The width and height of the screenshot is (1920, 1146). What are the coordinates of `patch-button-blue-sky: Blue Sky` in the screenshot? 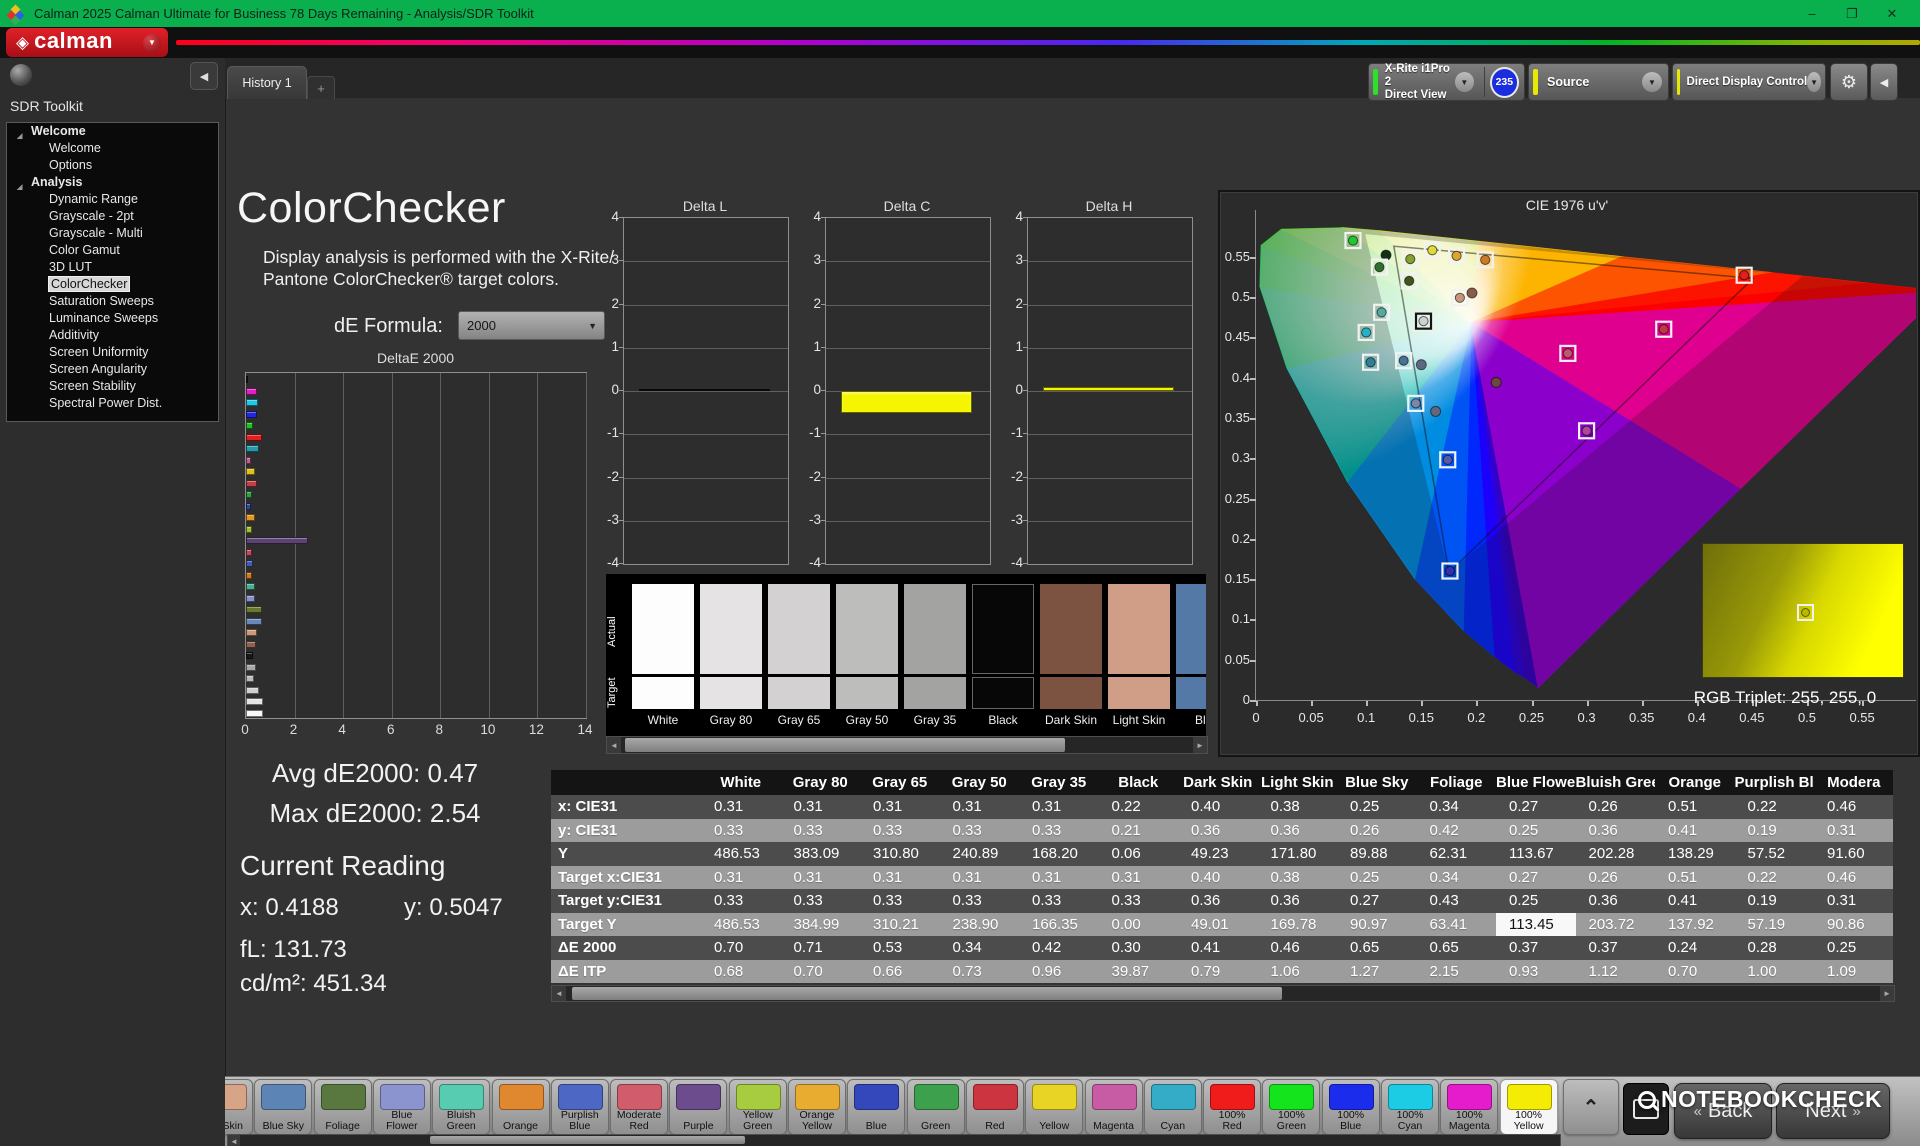 It's located at (283, 1107).